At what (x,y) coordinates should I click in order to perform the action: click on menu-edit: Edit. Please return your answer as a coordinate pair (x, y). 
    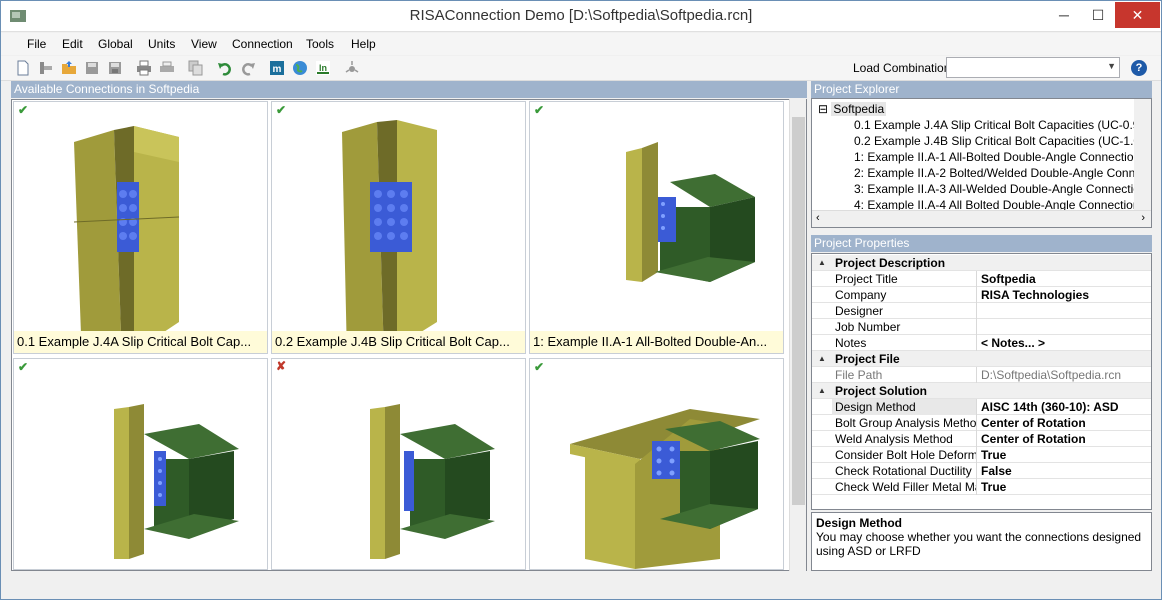
    Looking at the image, I should click on (72, 44).